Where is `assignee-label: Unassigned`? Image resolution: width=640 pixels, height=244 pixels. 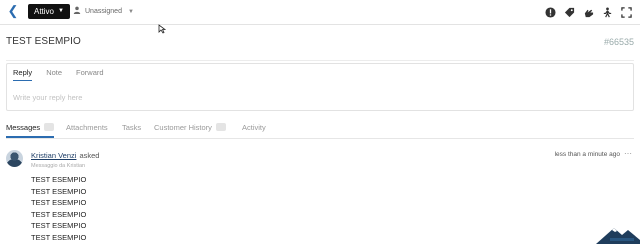 assignee-label: Unassigned is located at coordinates (103, 11).